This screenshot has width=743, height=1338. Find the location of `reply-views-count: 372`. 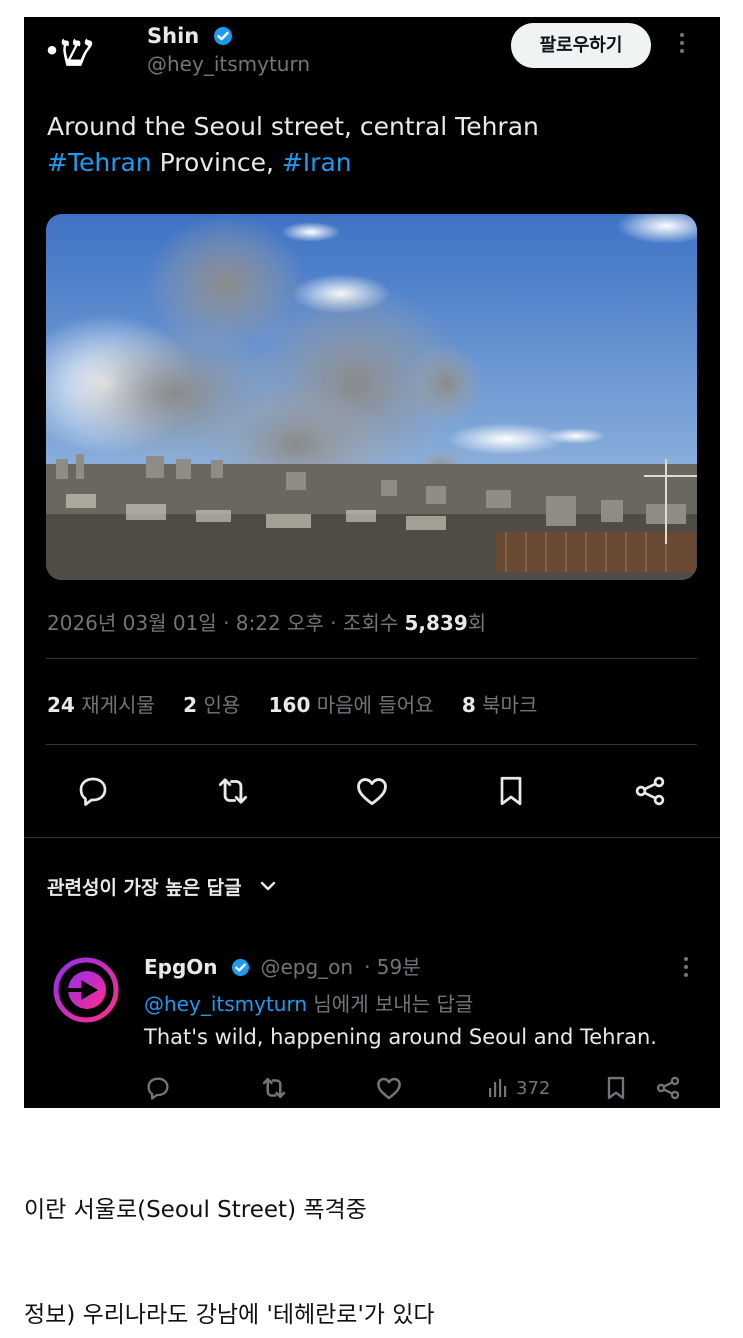

reply-views-count: 372 is located at coordinates (533, 1088).